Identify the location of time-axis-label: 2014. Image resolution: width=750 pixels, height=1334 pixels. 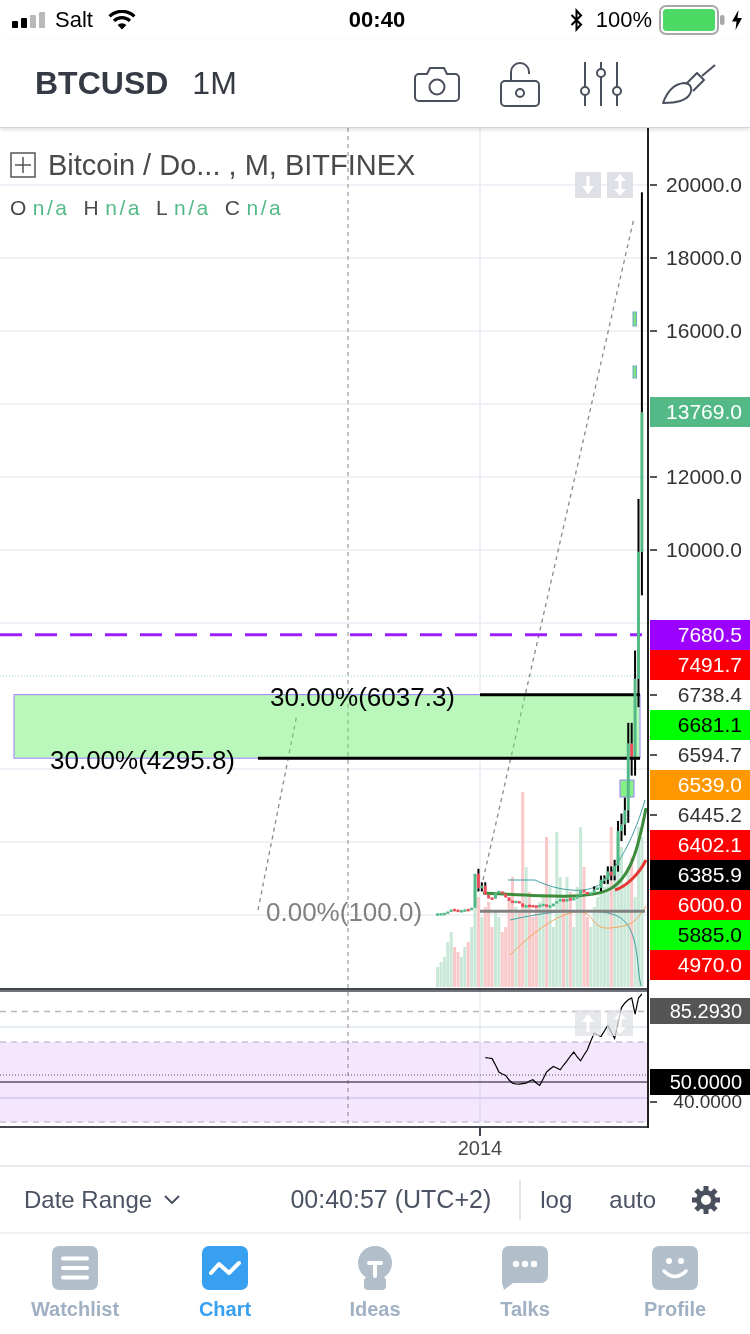
(480, 1148).